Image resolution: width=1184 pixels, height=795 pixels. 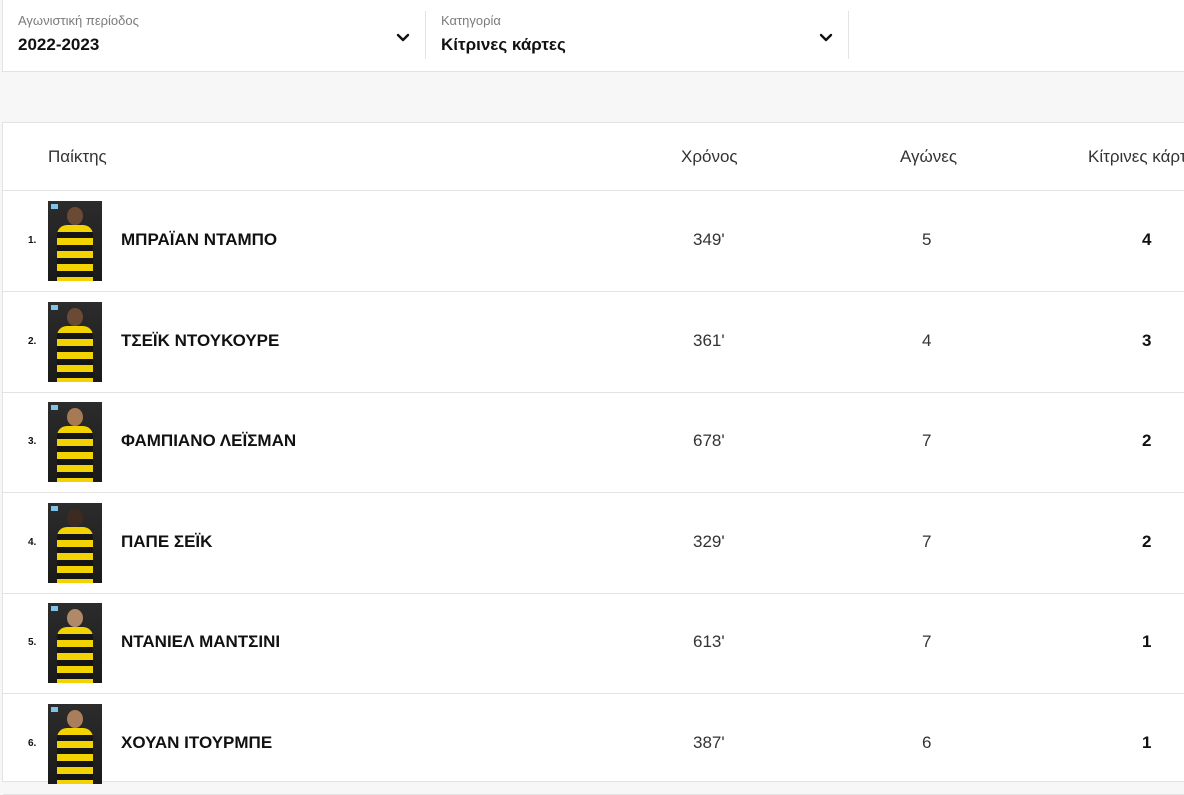 What do you see at coordinates (709, 239) in the screenshot?
I see `row-minutes: 349'` at bounding box center [709, 239].